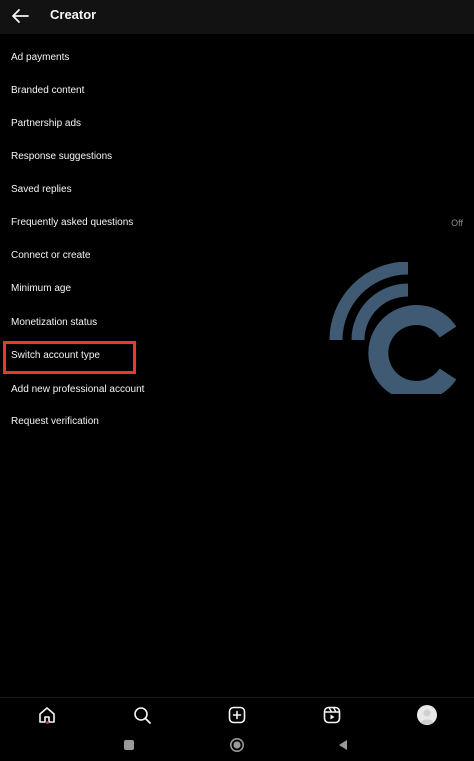  What do you see at coordinates (54, 322) in the screenshot?
I see `menu-item-label: Monetization status` at bounding box center [54, 322].